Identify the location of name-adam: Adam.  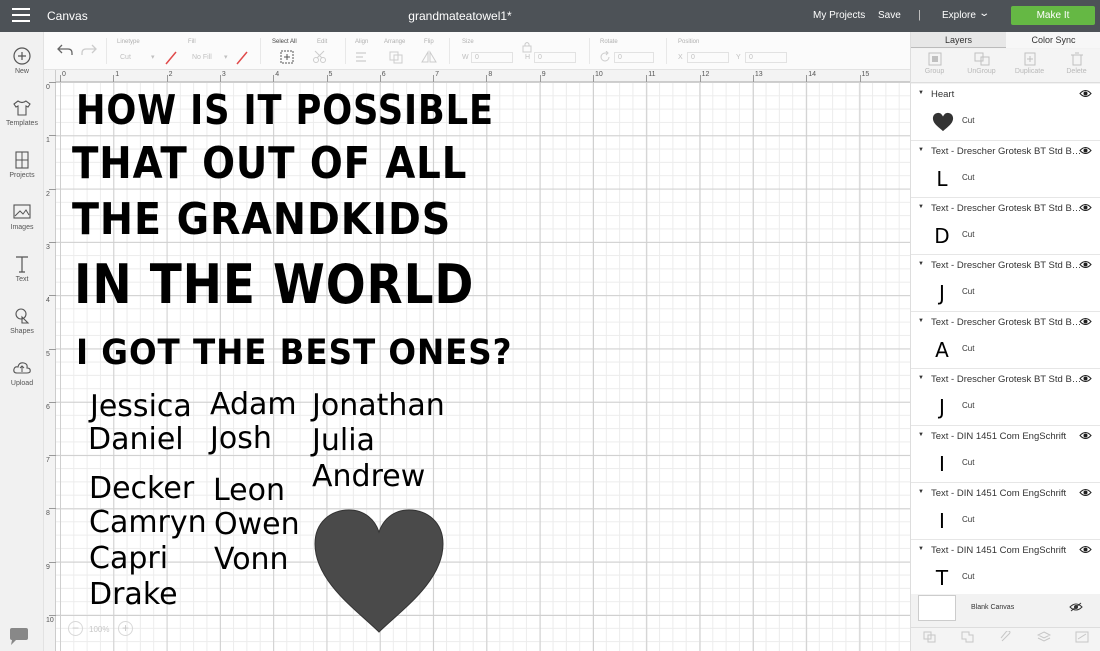
(253, 405).